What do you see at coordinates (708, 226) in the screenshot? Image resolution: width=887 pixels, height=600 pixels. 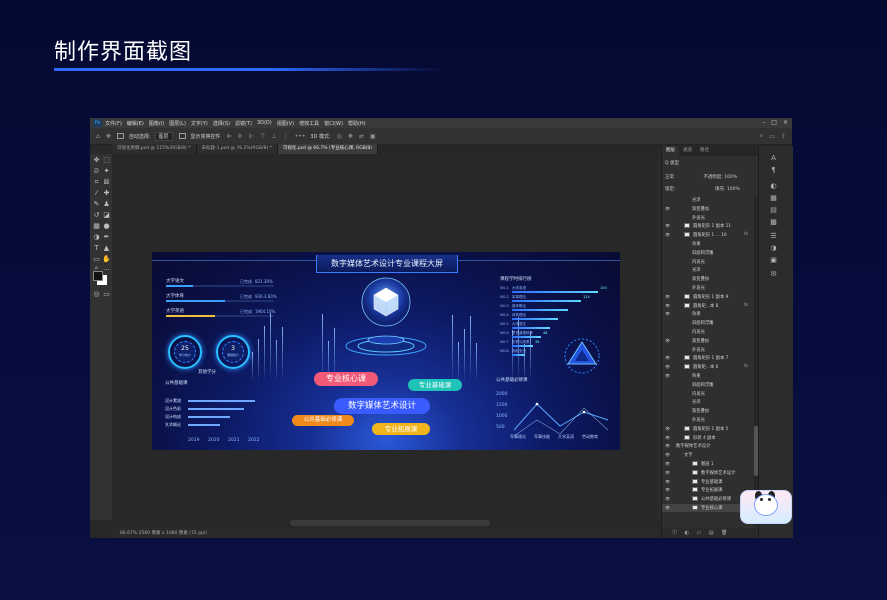 I see `layer-row: 👁 圆角矩形 1 副本 11` at bounding box center [708, 226].